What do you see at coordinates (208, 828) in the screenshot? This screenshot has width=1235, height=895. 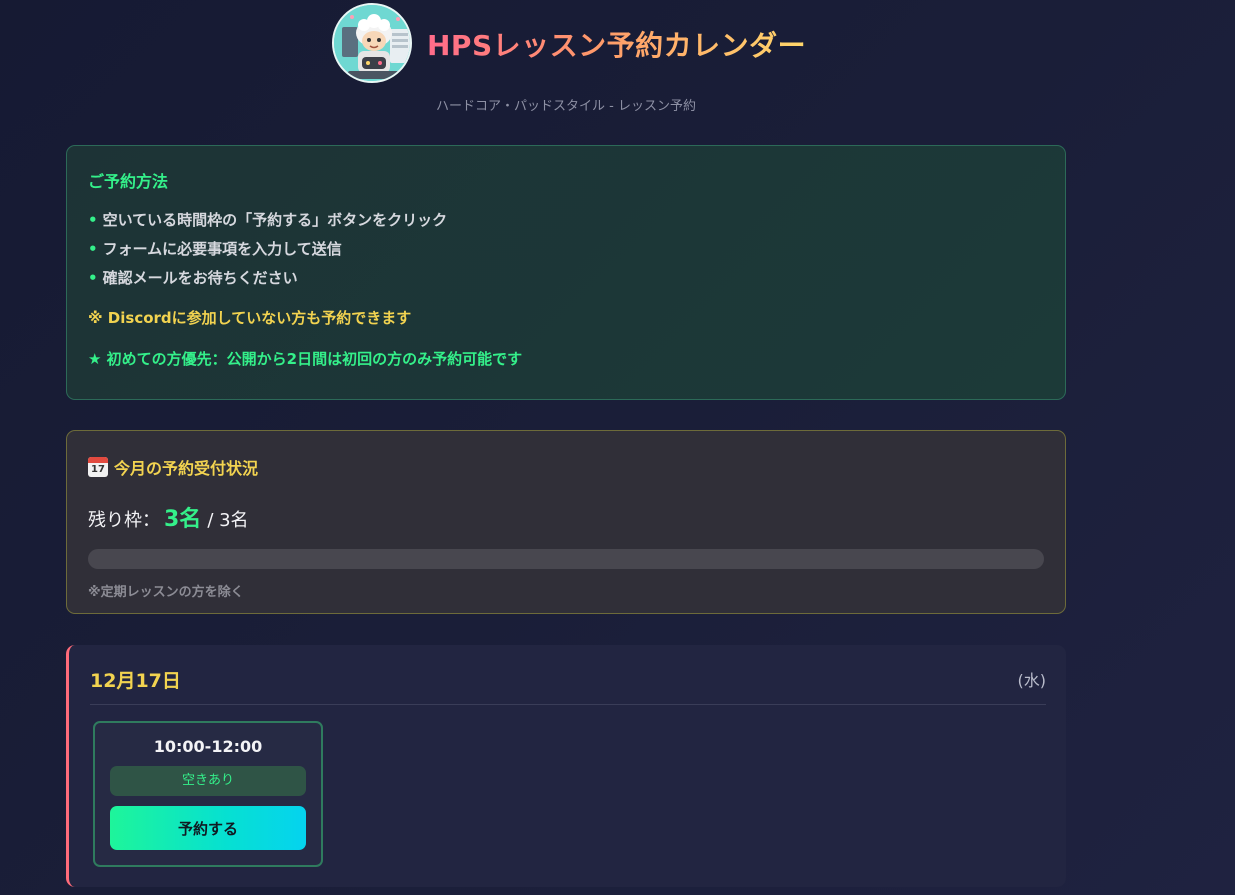 I see `reserve-button: 予約する` at bounding box center [208, 828].